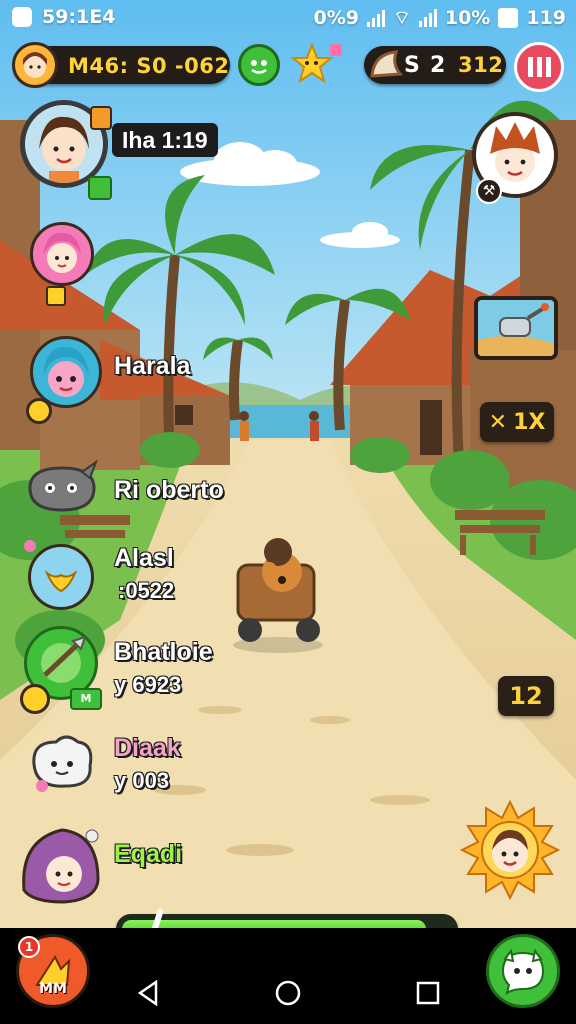 The image size is (576, 1024). I want to click on resource-c: 312, so click(481, 65).